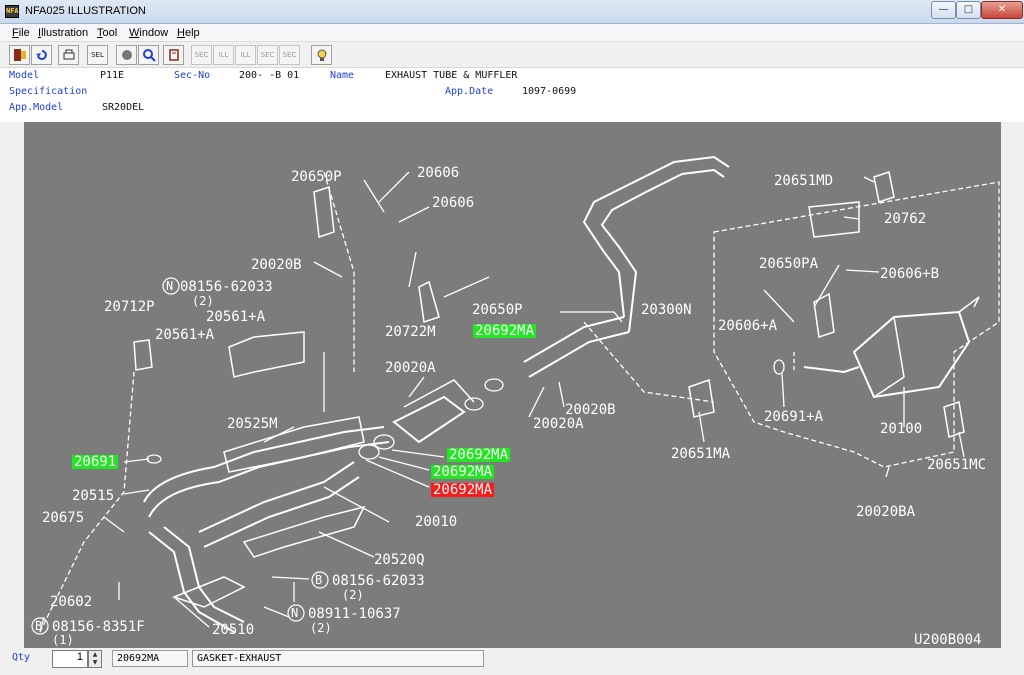  I want to click on window-title: NFA025 ILLUSTRATION, so click(85, 11).